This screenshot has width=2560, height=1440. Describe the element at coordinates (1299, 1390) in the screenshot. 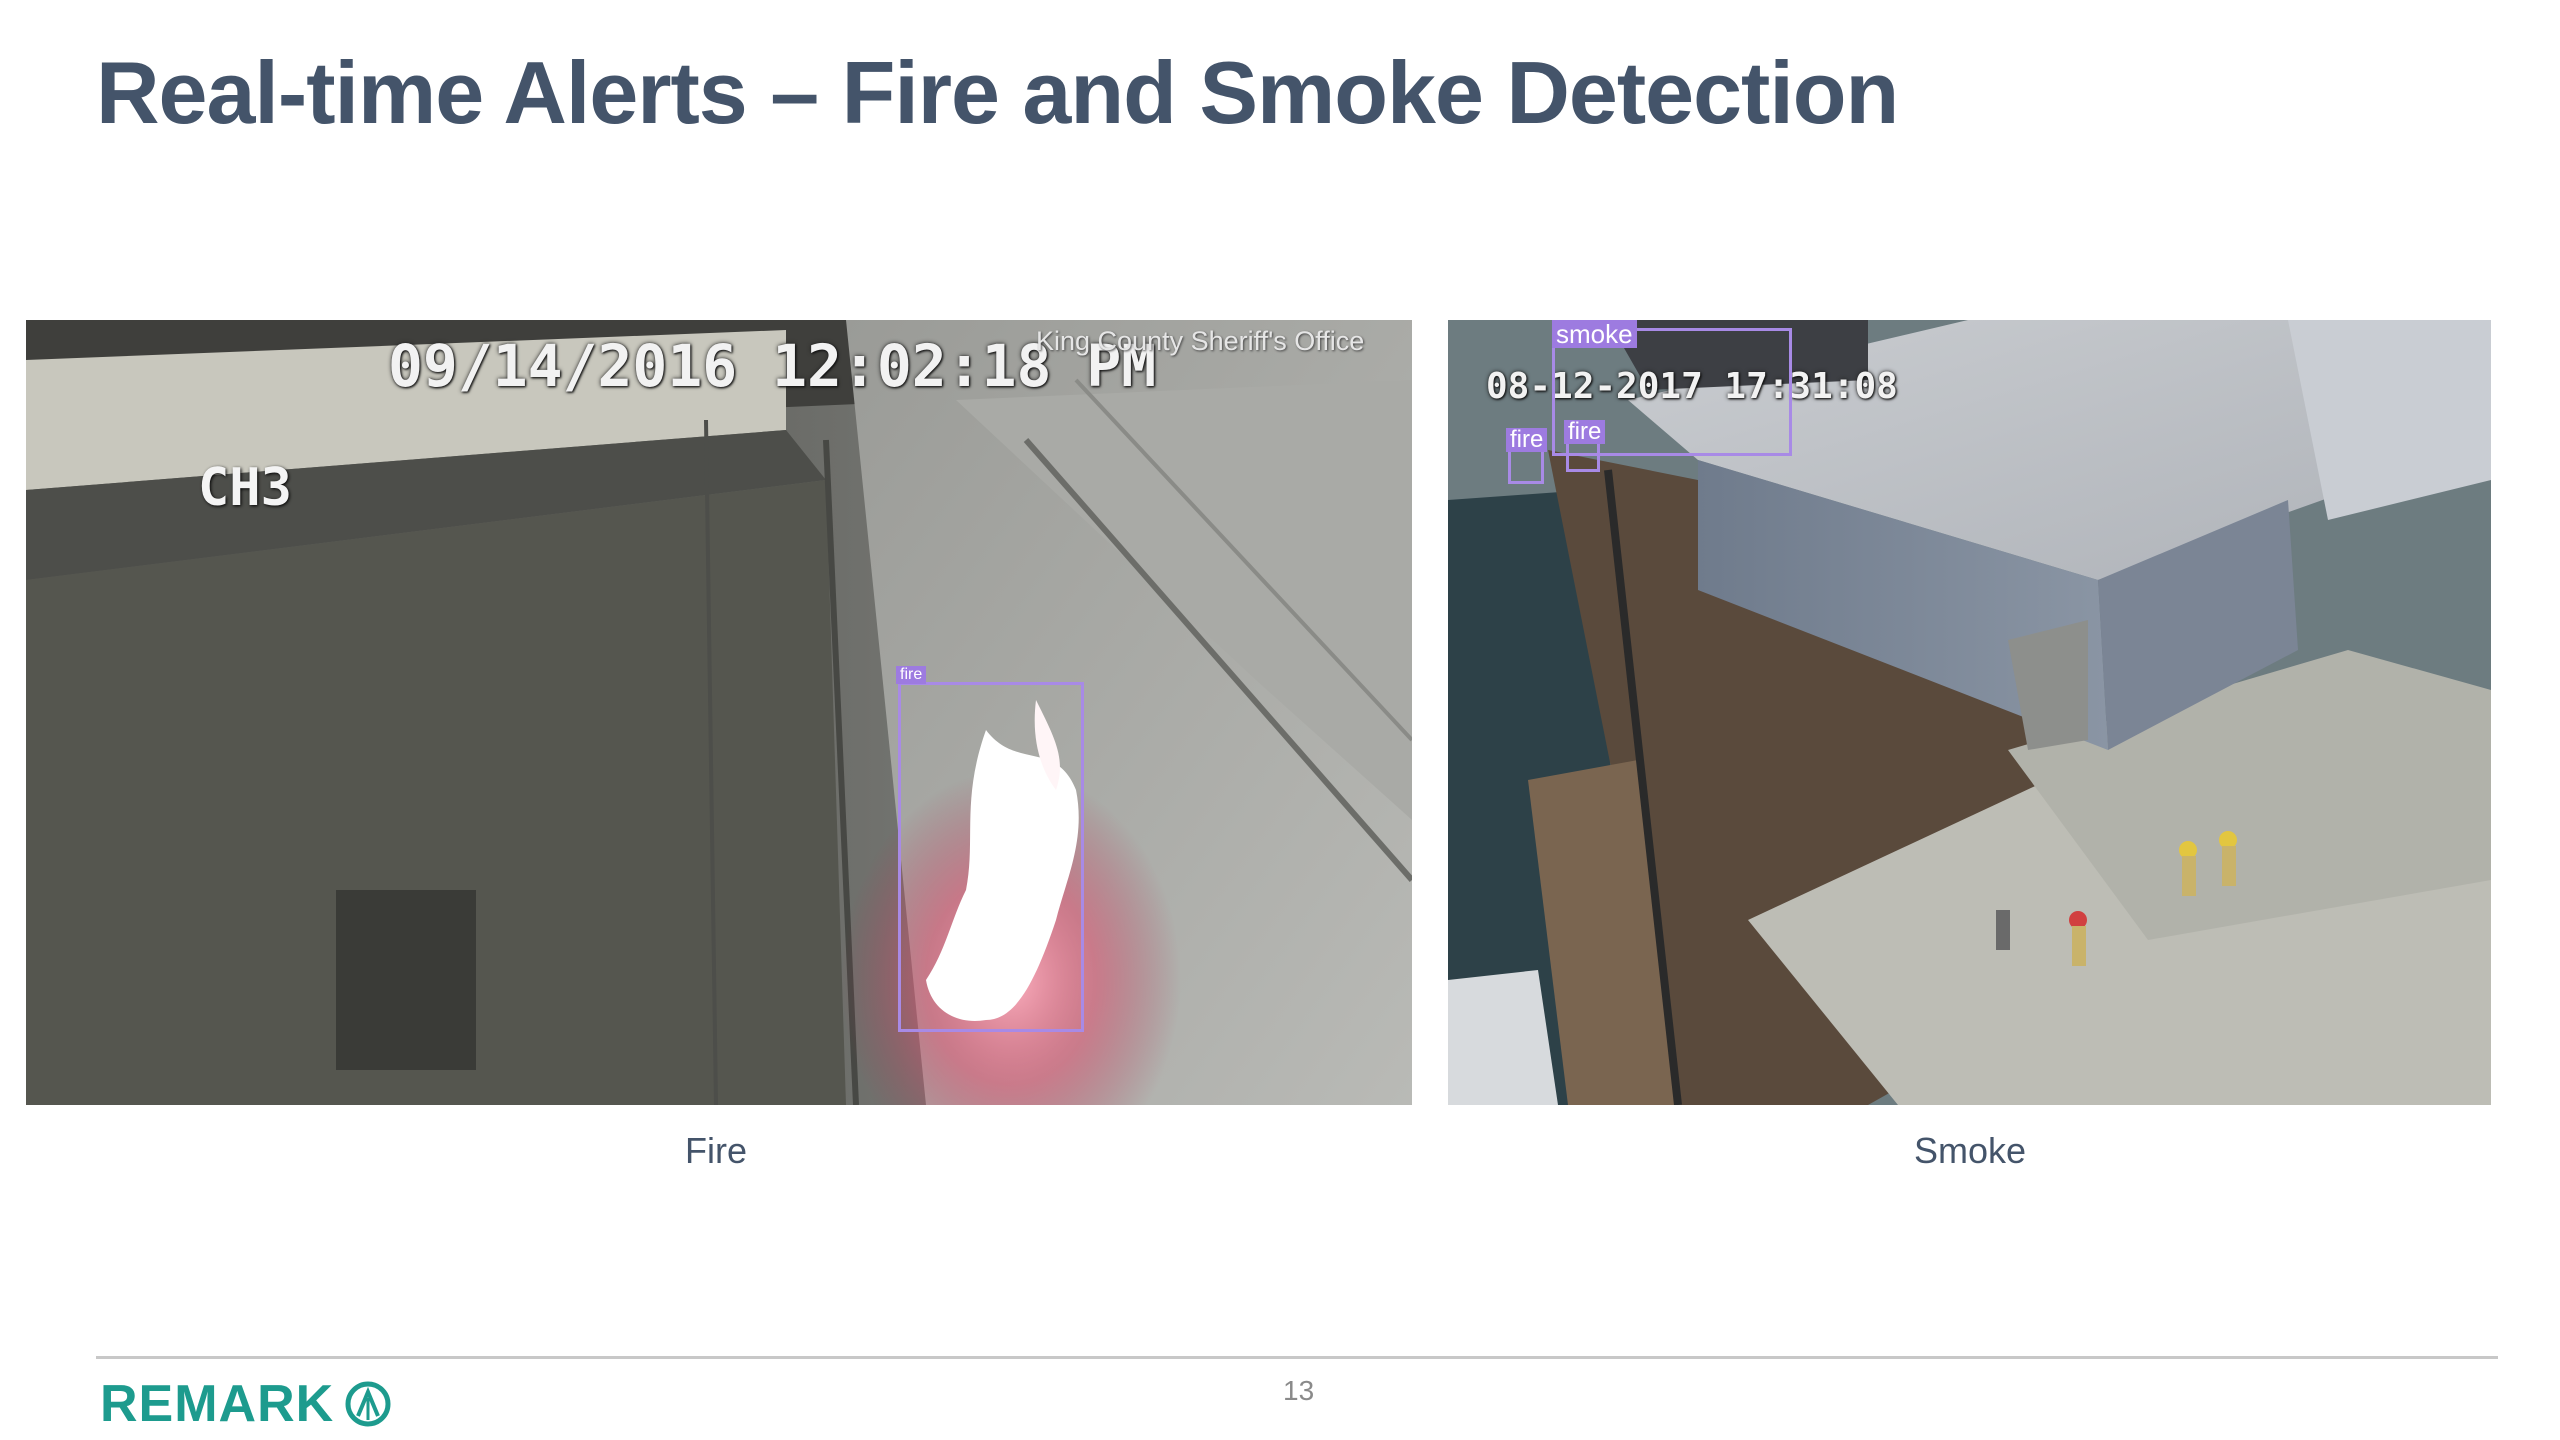

I see `page-number: 13` at that location.